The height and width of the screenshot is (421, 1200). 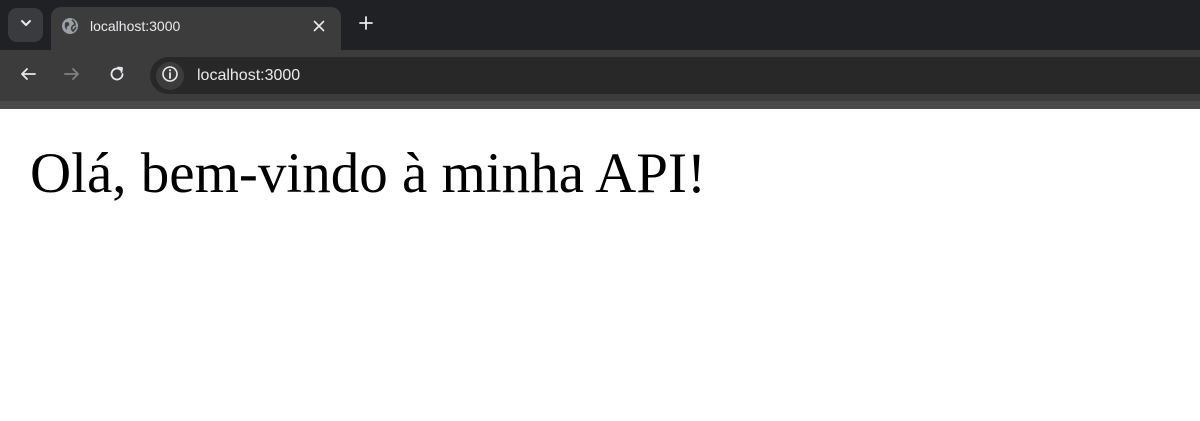 What do you see at coordinates (319, 26) in the screenshot?
I see `close-icon` at bounding box center [319, 26].